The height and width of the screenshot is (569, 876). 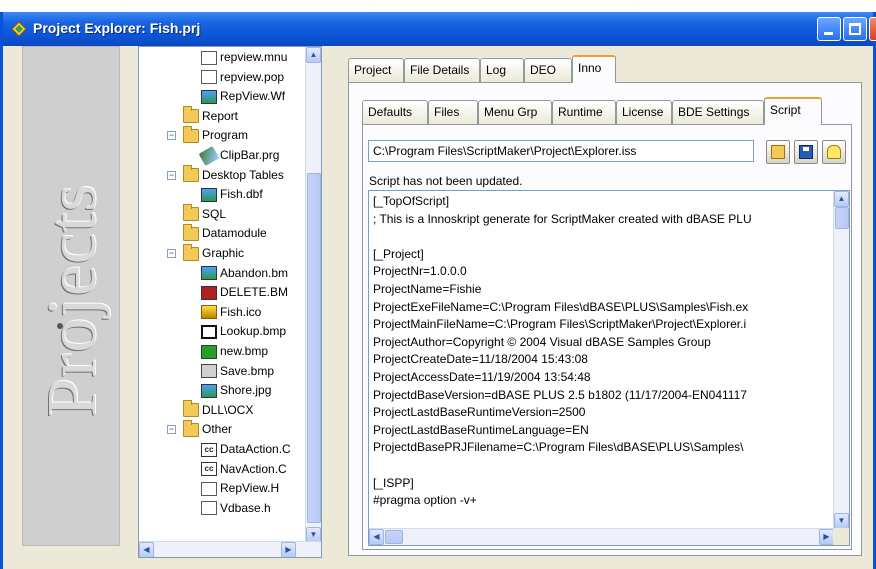 What do you see at coordinates (425, 500) in the screenshot?
I see `script-line: #pragma option -v+` at bounding box center [425, 500].